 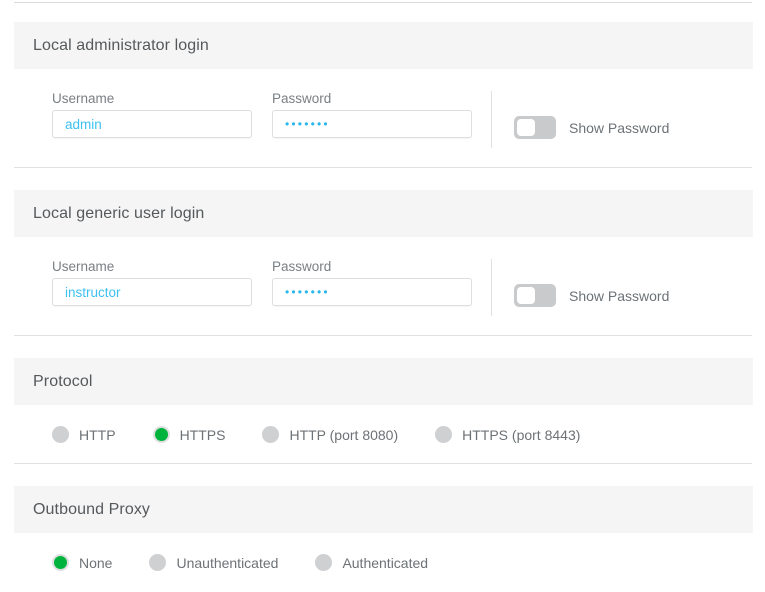 I want to click on section-header-local-generic-user-login: Local generic user login, so click(x=383, y=213).